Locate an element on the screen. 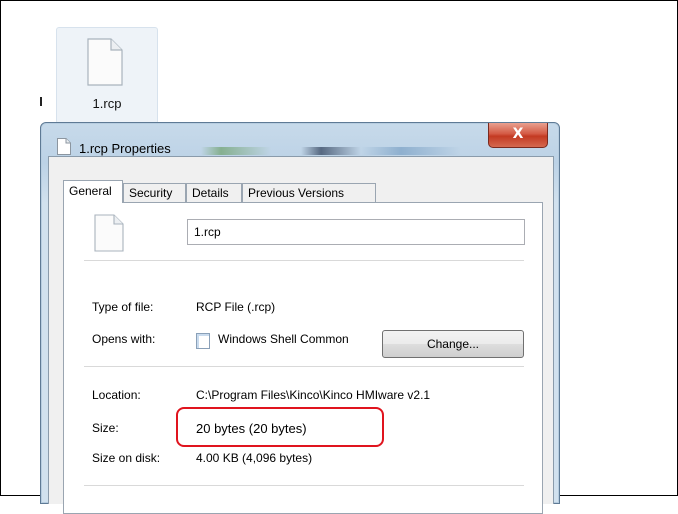 The image size is (678, 514). type-of-file-label: Type of file: is located at coordinates (123, 307).